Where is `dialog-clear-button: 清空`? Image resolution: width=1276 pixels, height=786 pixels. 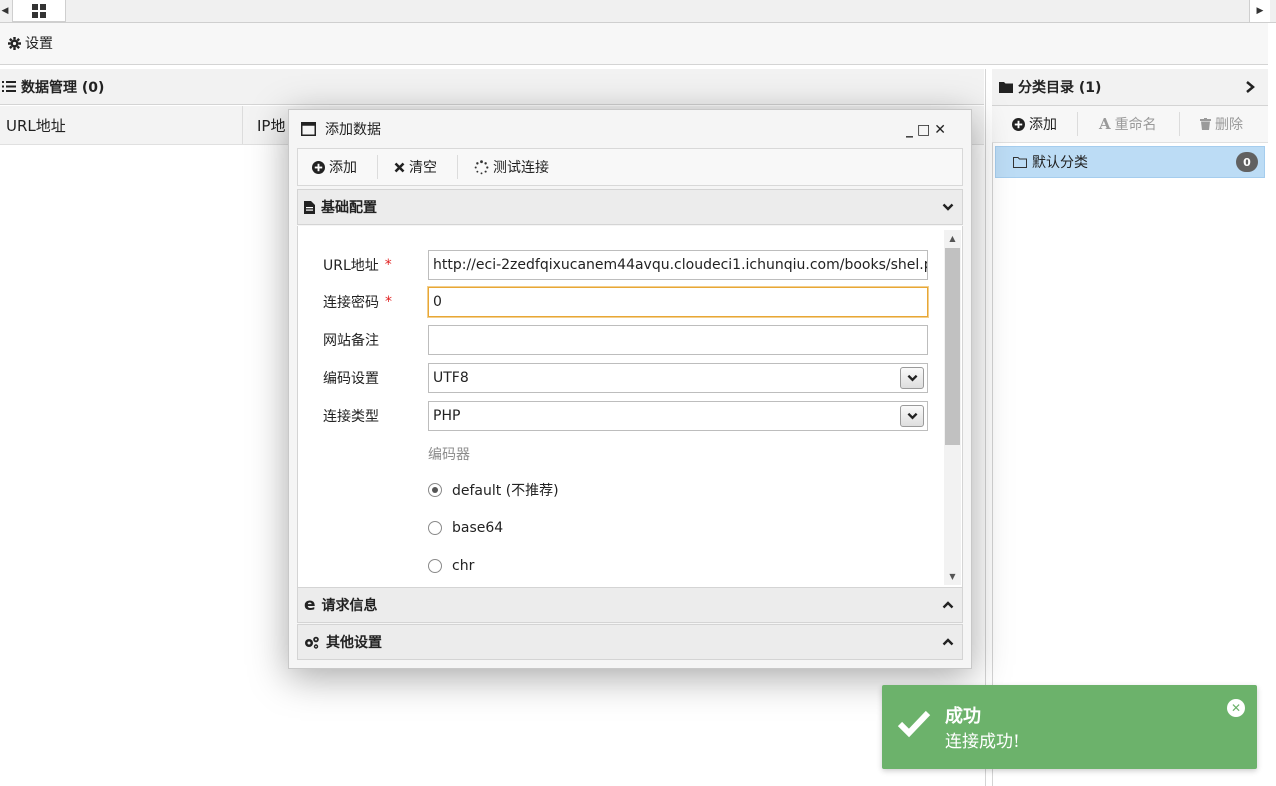 dialog-clear-button: 清空 is located at coordinates (415, 167).